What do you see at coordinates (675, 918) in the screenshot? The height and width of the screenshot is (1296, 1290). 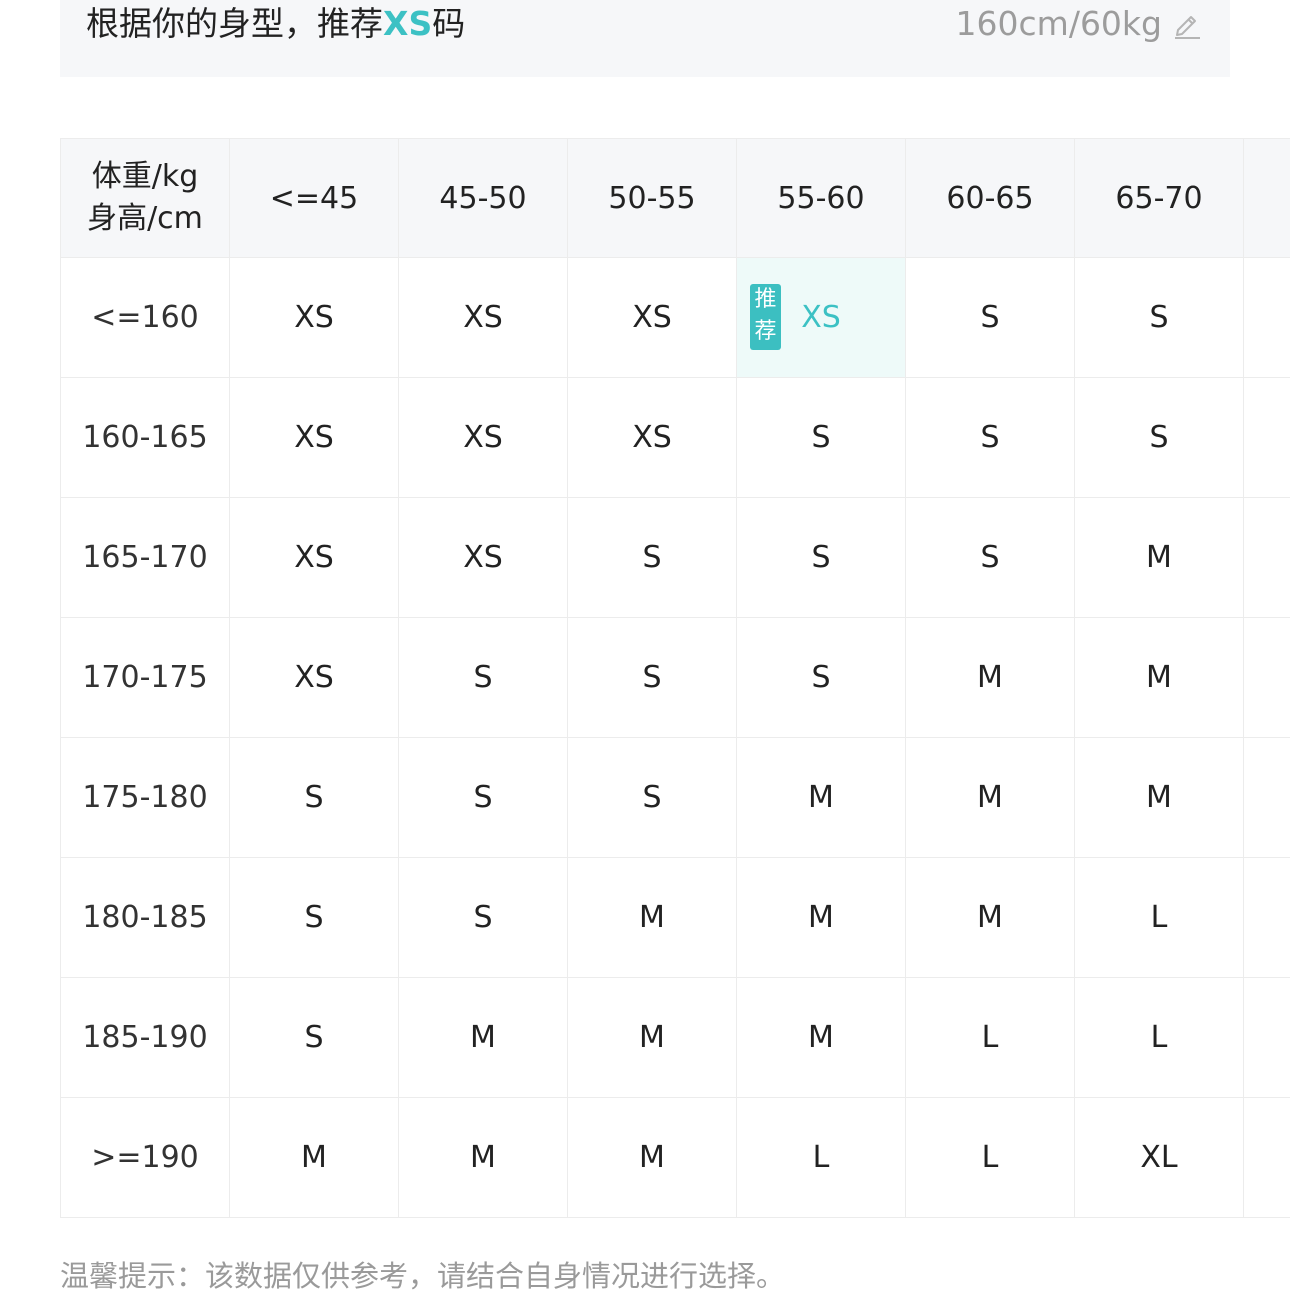 I see `table-row: 180-185 S S M M M L` at bounding box center [675, 918].